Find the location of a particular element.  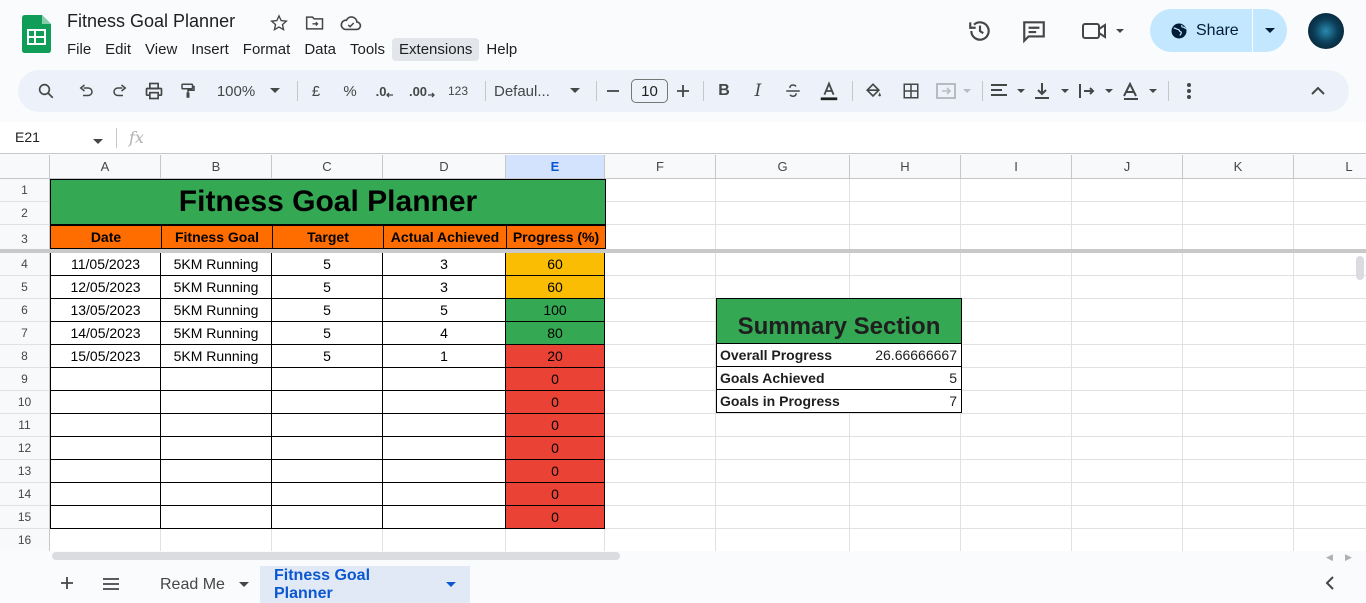

row-header-8: 8 is located at coordinates (25, 356).